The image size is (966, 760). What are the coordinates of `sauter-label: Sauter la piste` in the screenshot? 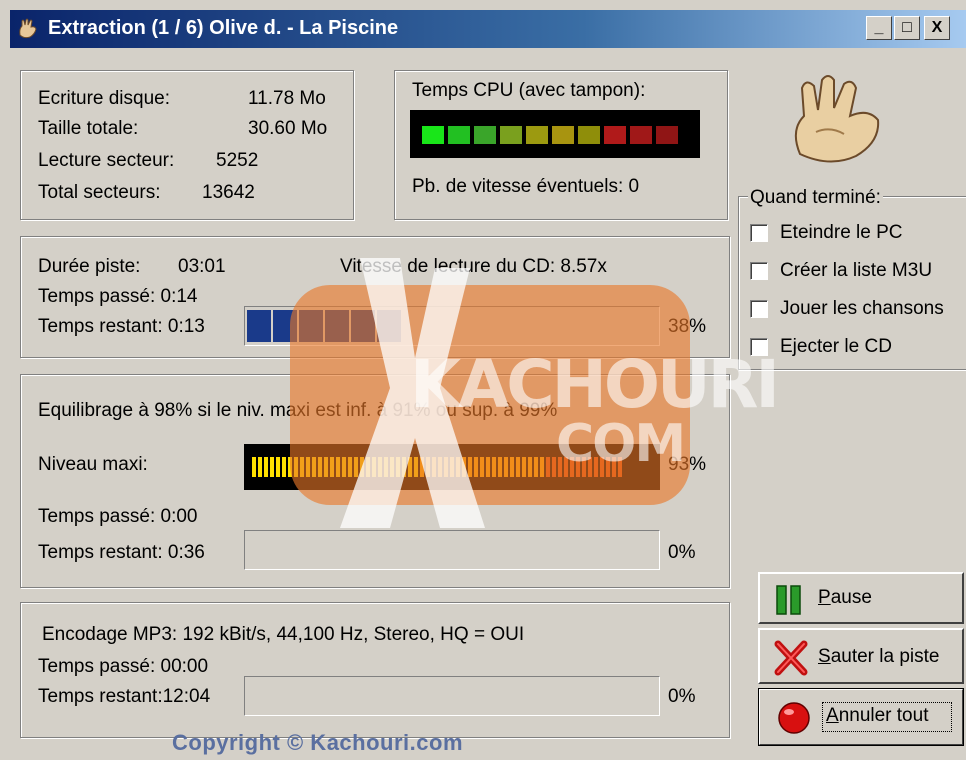 It's located at (879, 656).